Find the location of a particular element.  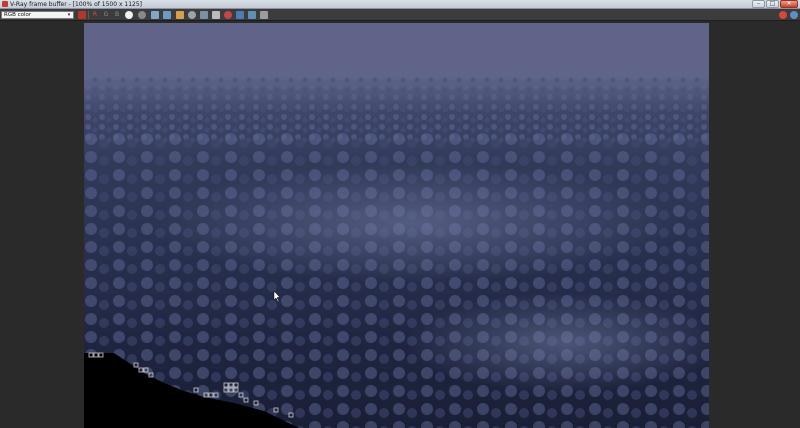

lens-effects-icon is located at coordinates (264, 15).